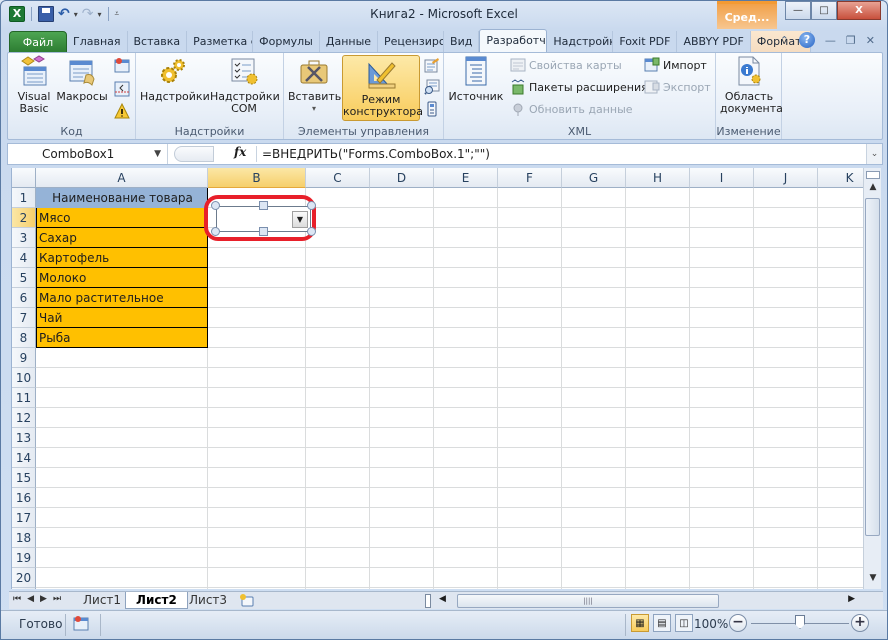  I want to click on tab-view: Вид, so click(462, 42).